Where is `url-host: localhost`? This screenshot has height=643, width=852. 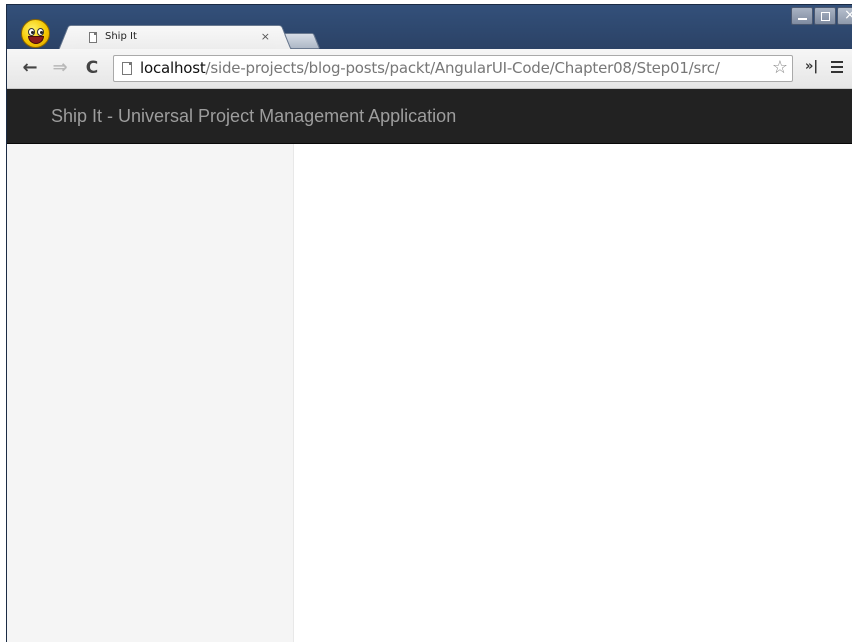 url-host: localhost is located at coordinates (173, 68).